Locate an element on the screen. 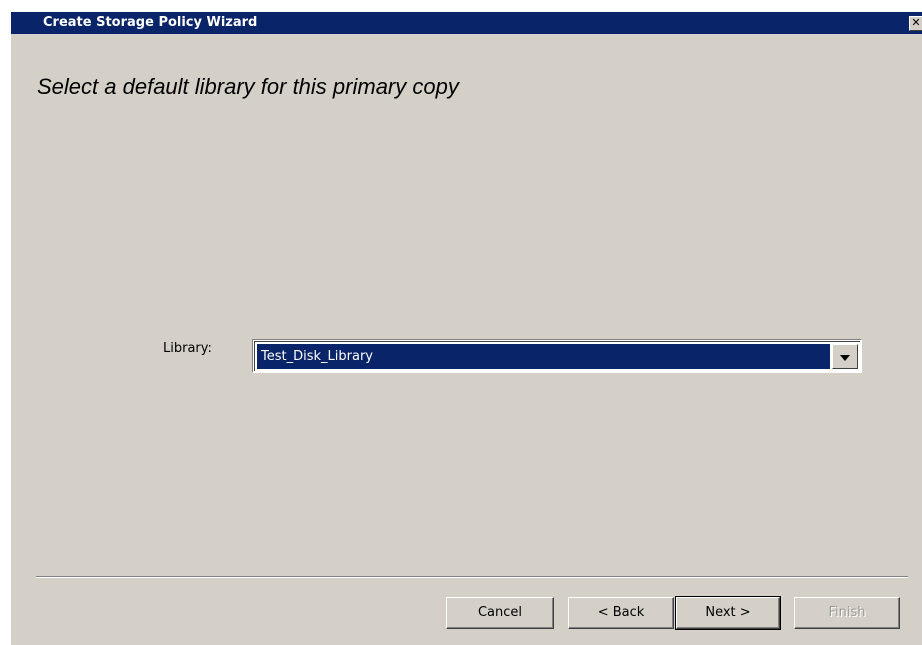 The image size is (922, 645). library-dropdown-button is located at coordinates (845, 356).